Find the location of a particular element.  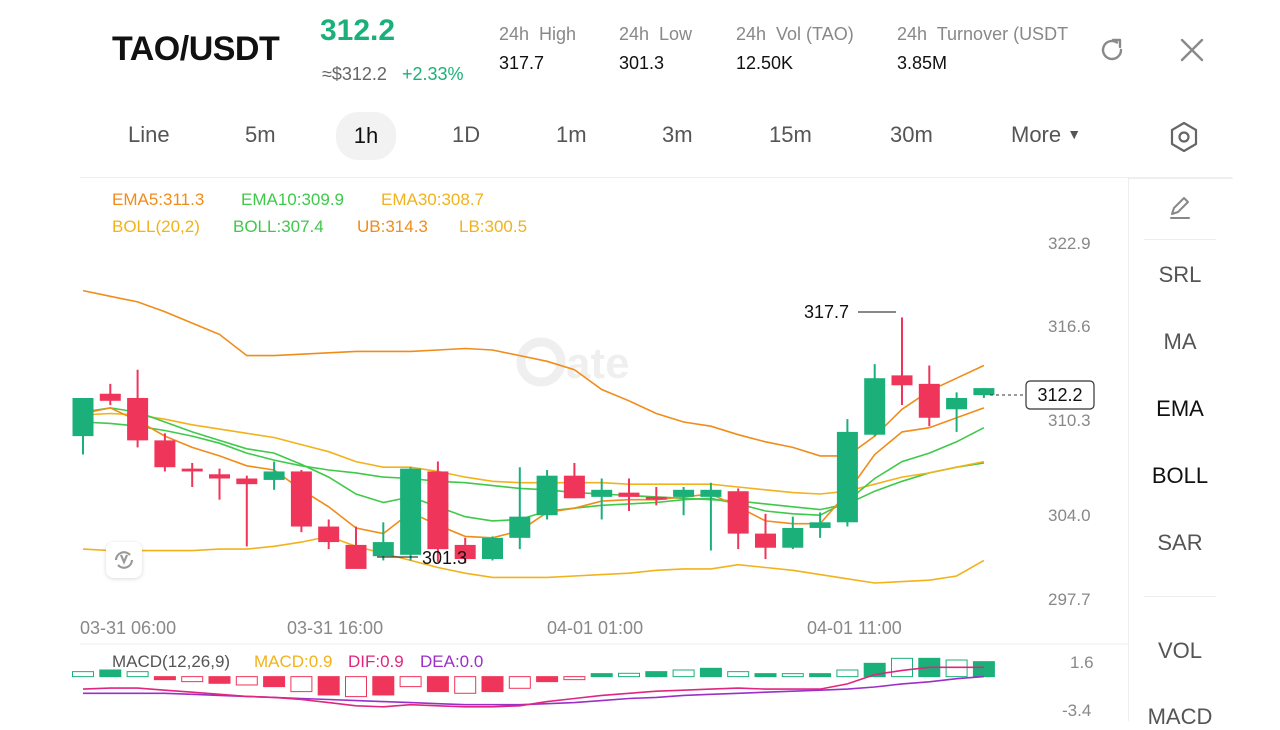

sidebar-item-vol: VOL is located at coordinates (1180, 651).